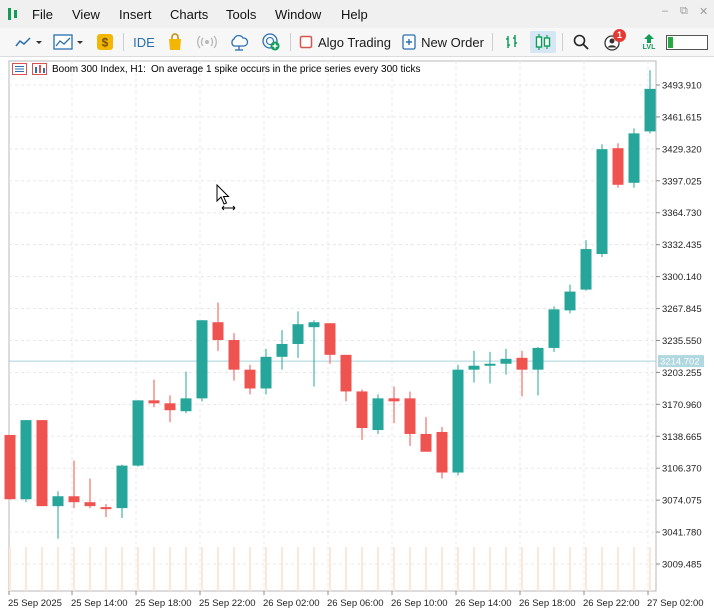  What do you see at coordinates (649, 42) in the screenshot?
I see `level-button: LVL` at bounding box center [649, 42].